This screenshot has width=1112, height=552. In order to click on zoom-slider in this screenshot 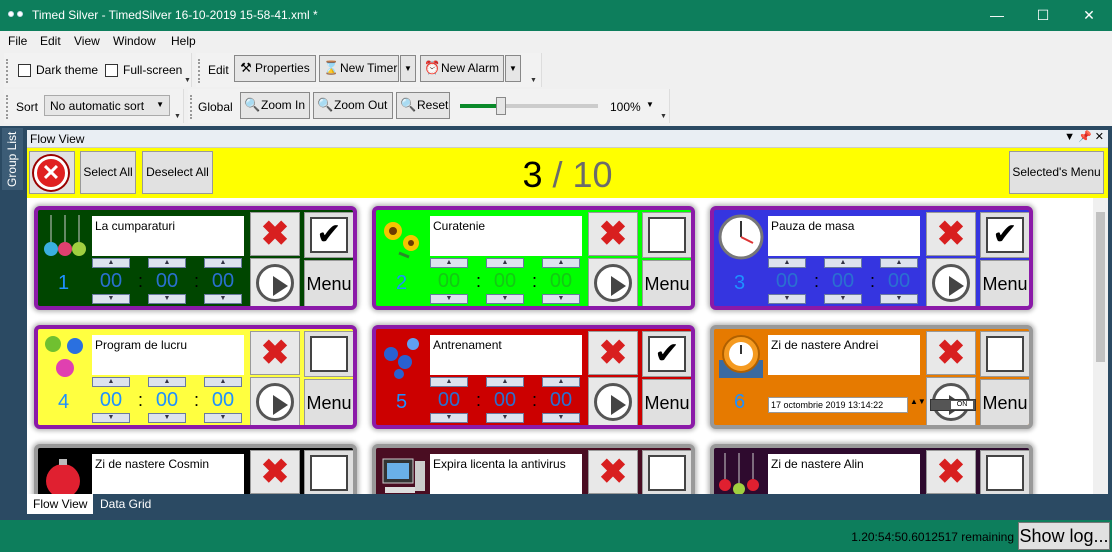, I will do `click(529, 106)`.